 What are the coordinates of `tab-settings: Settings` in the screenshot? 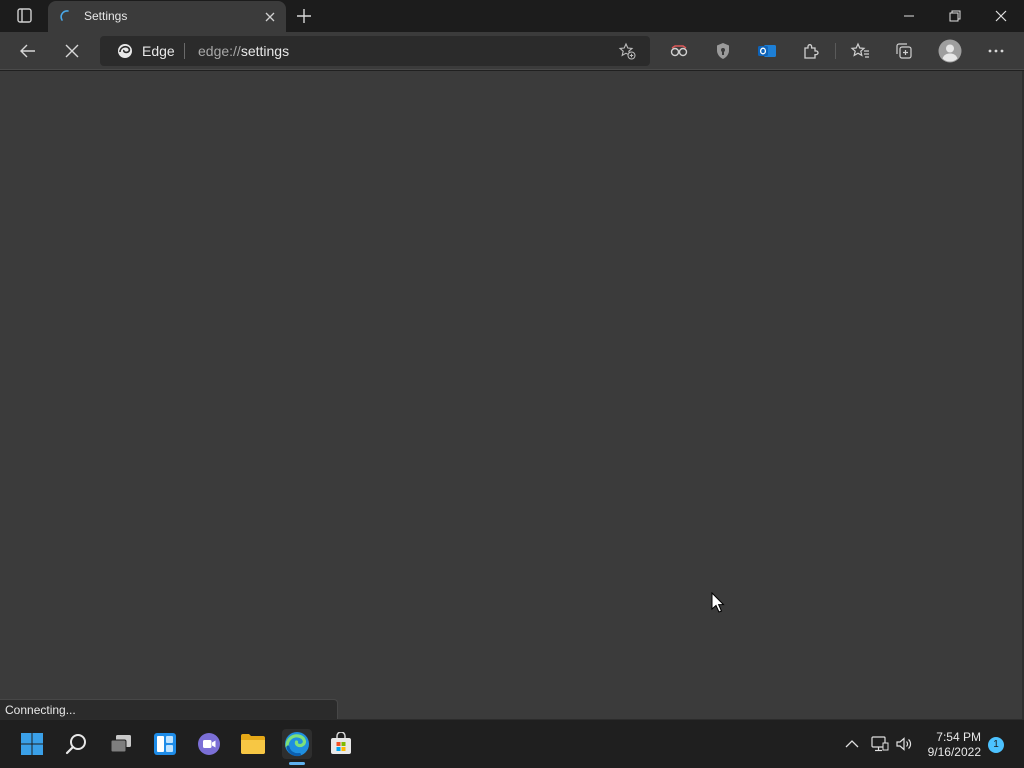 It's located at (167, 16).